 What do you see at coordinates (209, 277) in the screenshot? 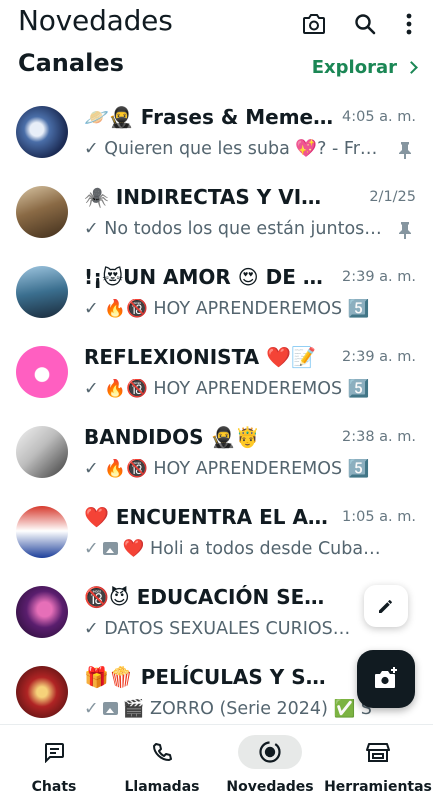
I see `channel-name: !¡😻UN AMOR 😍 DE SUEÑO` at bounding box center [209, 277].